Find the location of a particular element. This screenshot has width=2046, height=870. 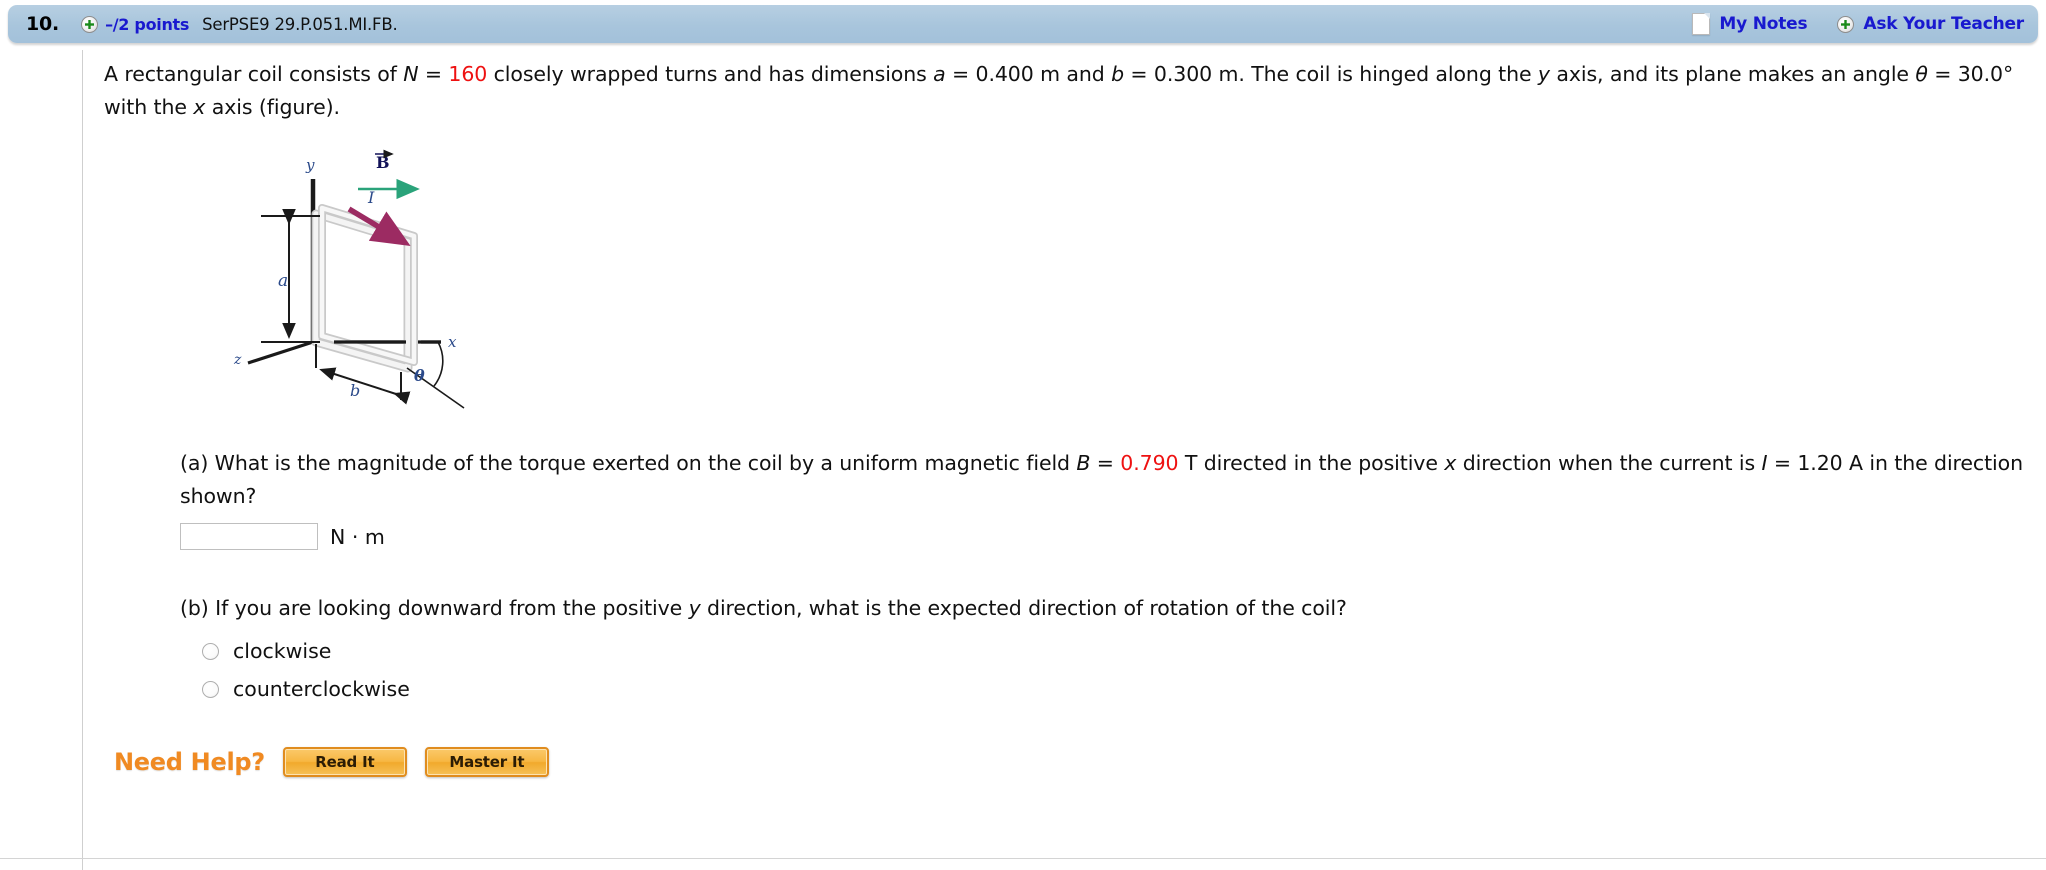

b-dimension-label: b is located at coordinates (355, 390).